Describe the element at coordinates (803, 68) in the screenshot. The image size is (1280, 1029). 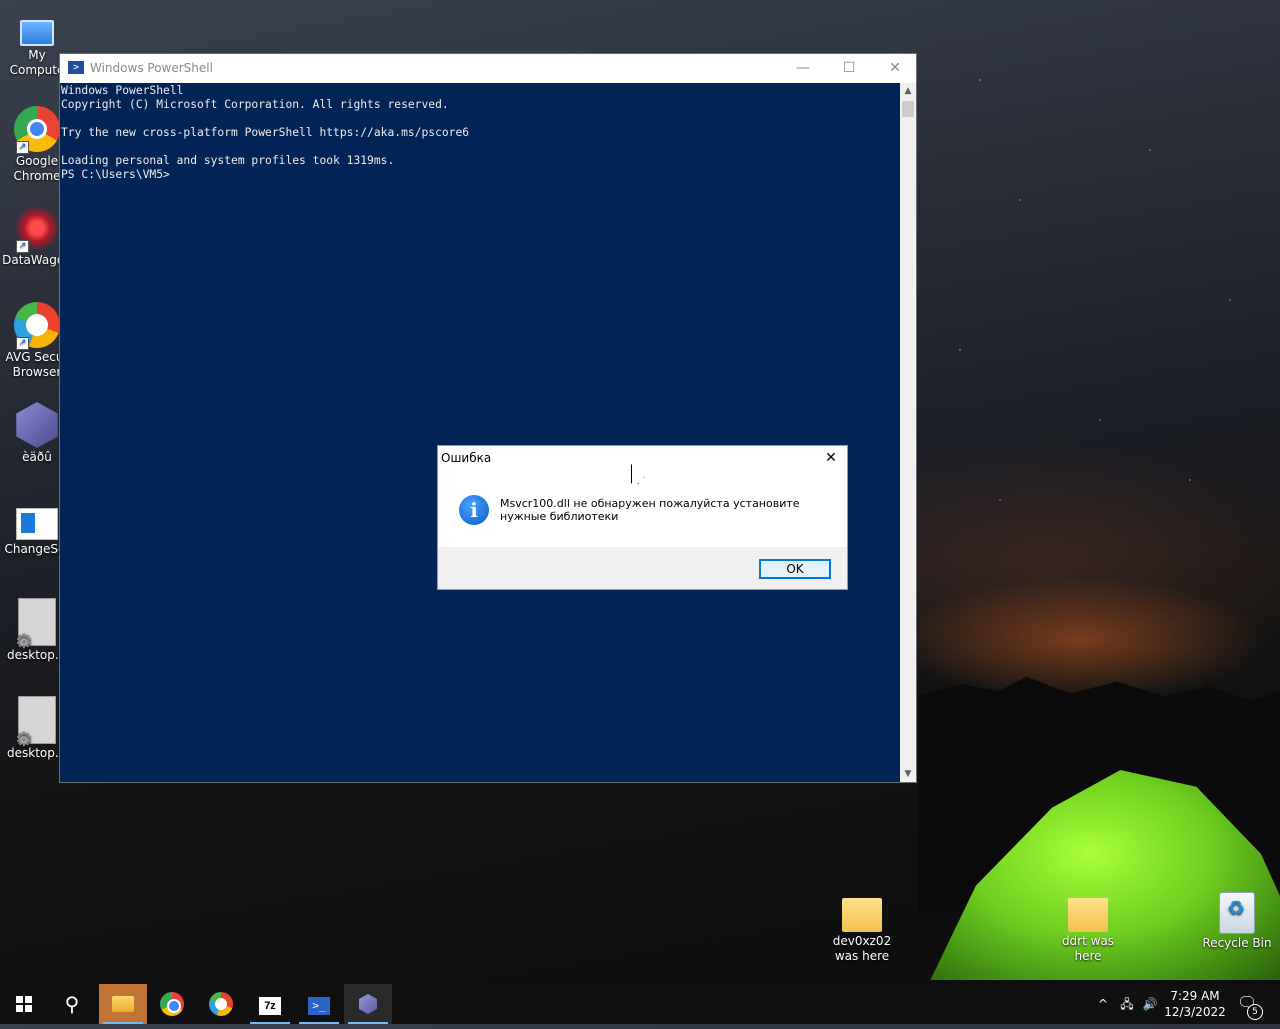
I see `minimize-button: —` at that location.